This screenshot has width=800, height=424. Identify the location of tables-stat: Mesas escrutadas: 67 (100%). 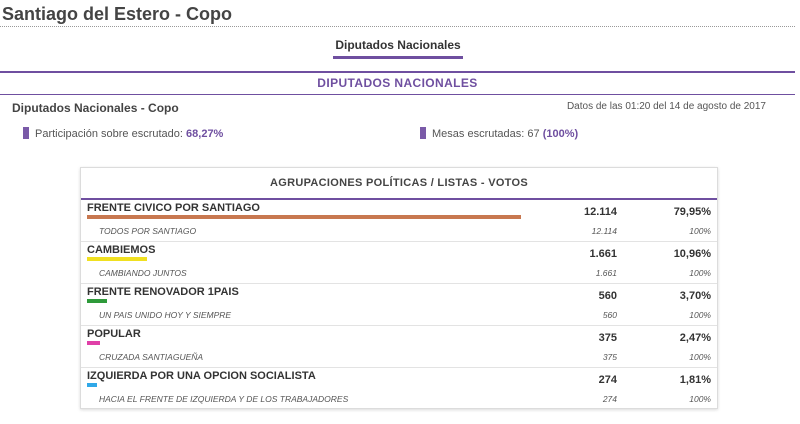
(499, 134).